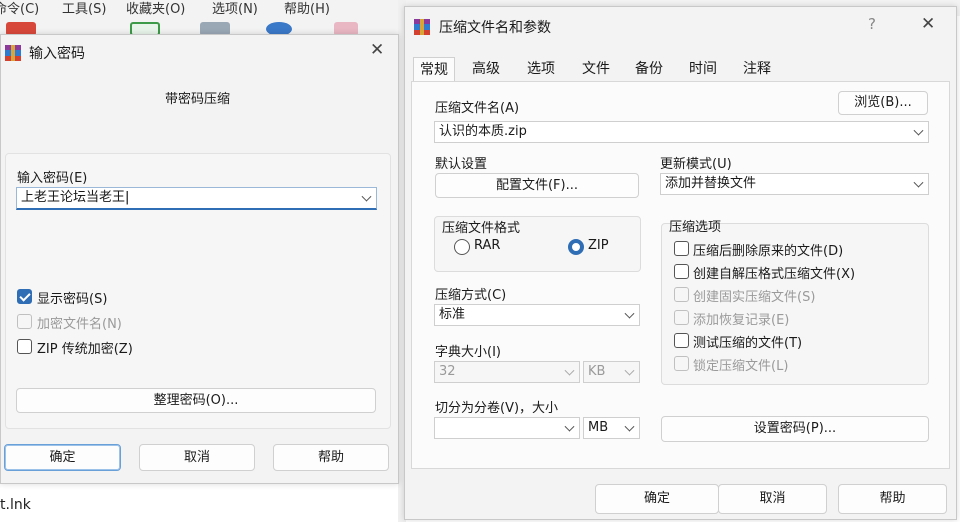  I want to click on dictionary-unit-value: KB, so click(597, 371).